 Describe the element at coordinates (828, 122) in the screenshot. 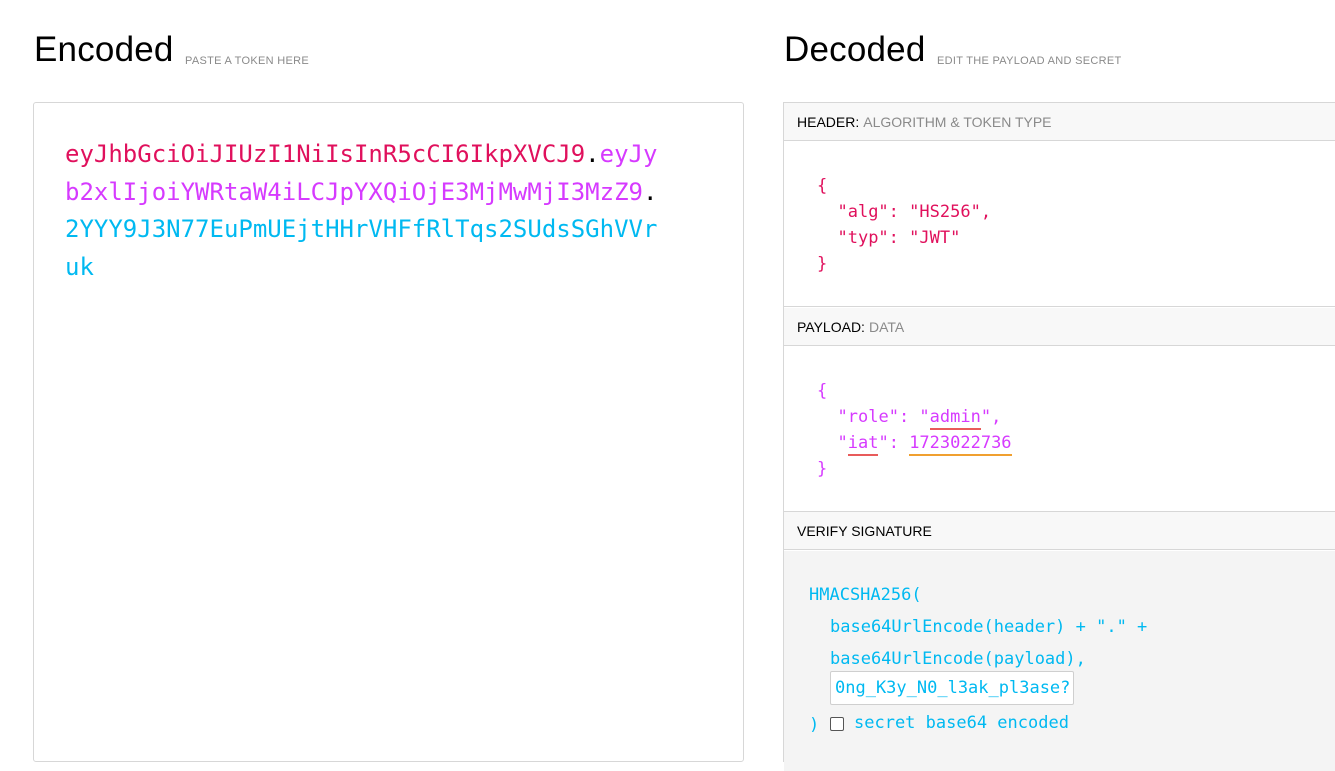

I see `header-label: HEADER:` at that location.